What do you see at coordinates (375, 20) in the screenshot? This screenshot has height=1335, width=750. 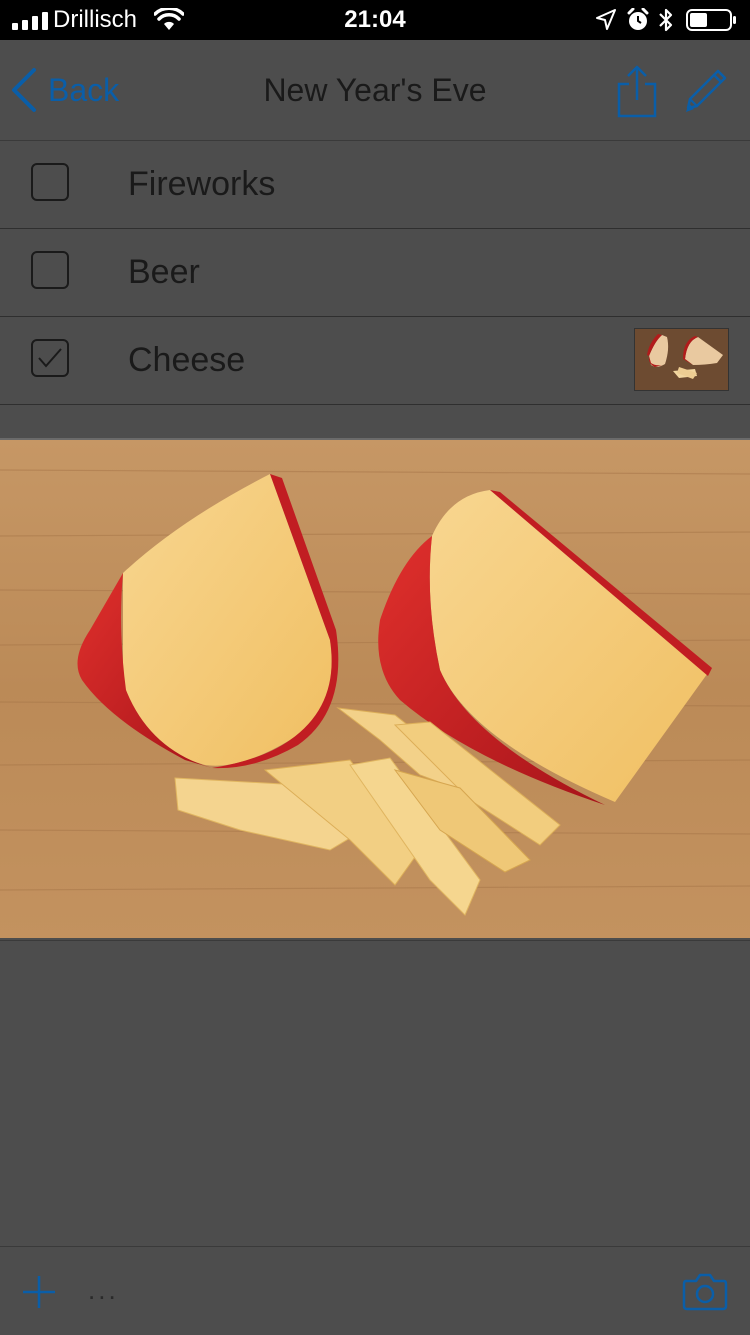 I see `status-bar: Drillisch 21:04` at bounding box center [375, 20].